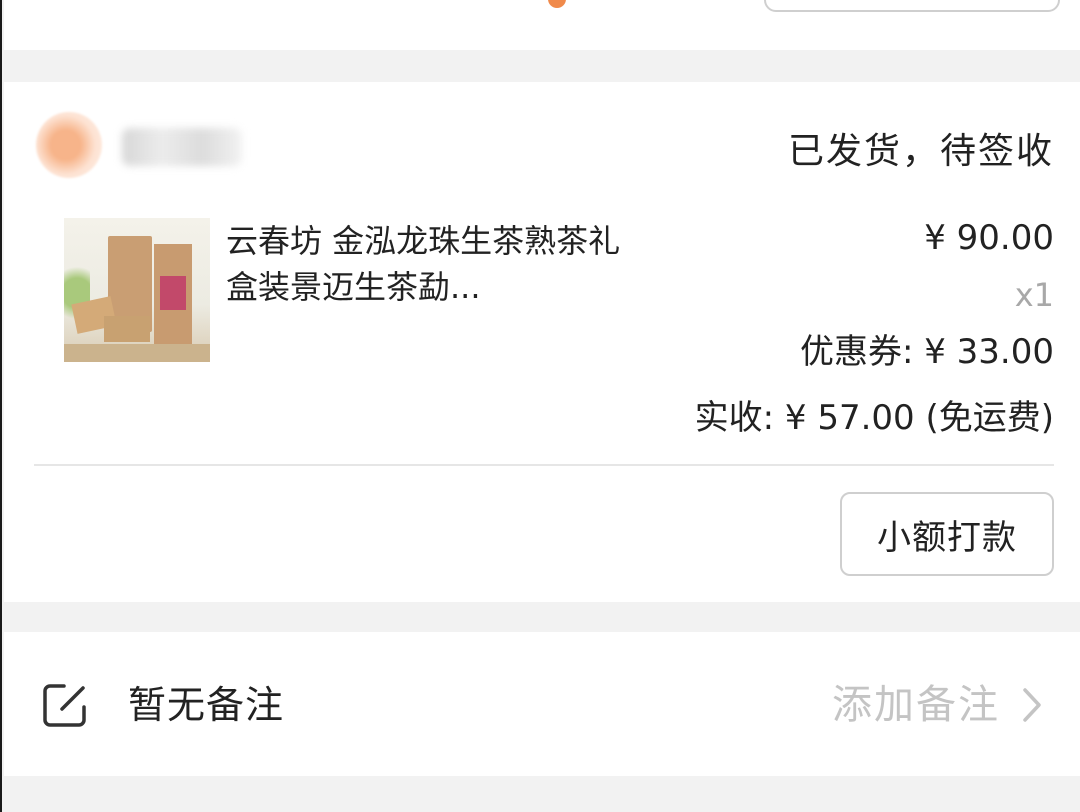 The height and width of the screenshot is (812, 1080). What do you see at coordinates (920, 151) in the screenshot?
I see `order-status: 已发货，待签收` at bounding box center [920, 151].